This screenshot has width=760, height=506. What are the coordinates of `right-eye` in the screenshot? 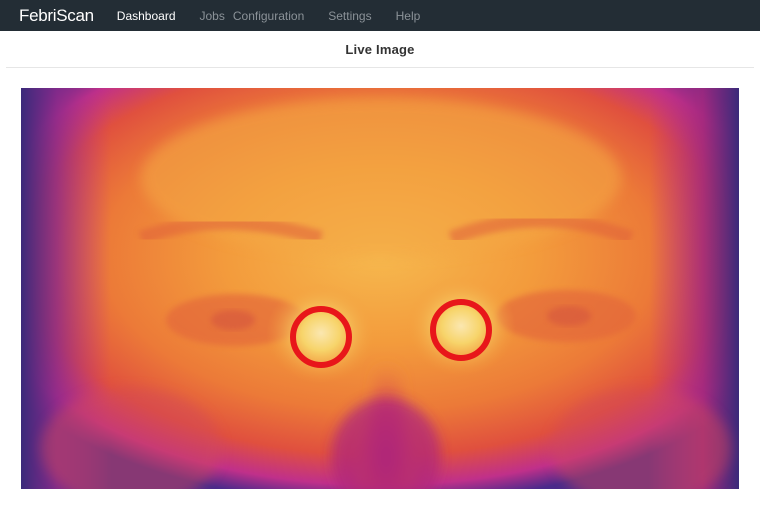 It's located at (569, 316).